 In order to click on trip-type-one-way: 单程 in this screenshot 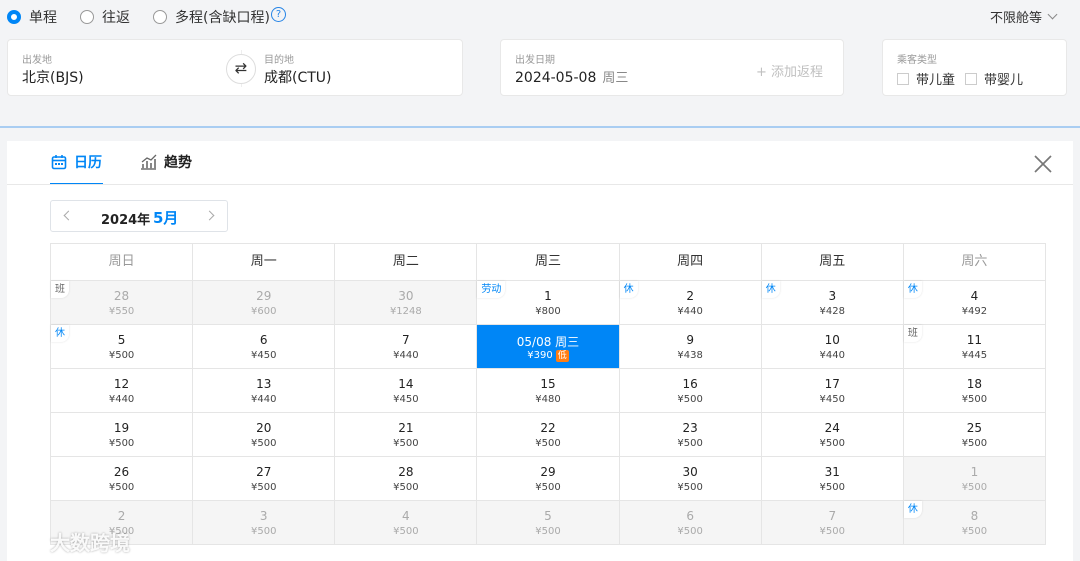, I will do `click(32, 17)`.